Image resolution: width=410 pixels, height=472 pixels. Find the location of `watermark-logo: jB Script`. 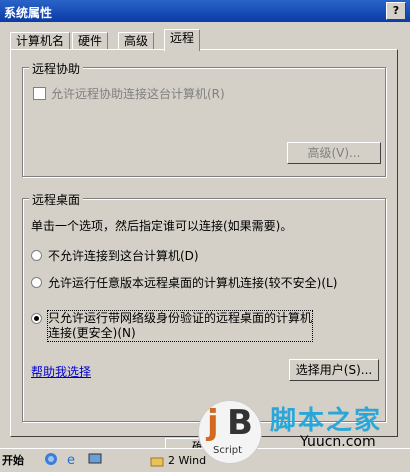

watermark-logo: jB Script is located at coordinates (230, 432).